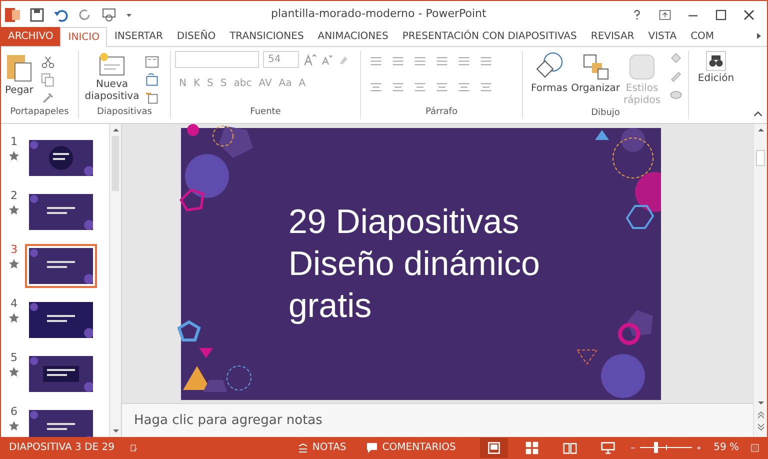  I want to click on ribbon-tab: DISEÑO, so click(196, 36).